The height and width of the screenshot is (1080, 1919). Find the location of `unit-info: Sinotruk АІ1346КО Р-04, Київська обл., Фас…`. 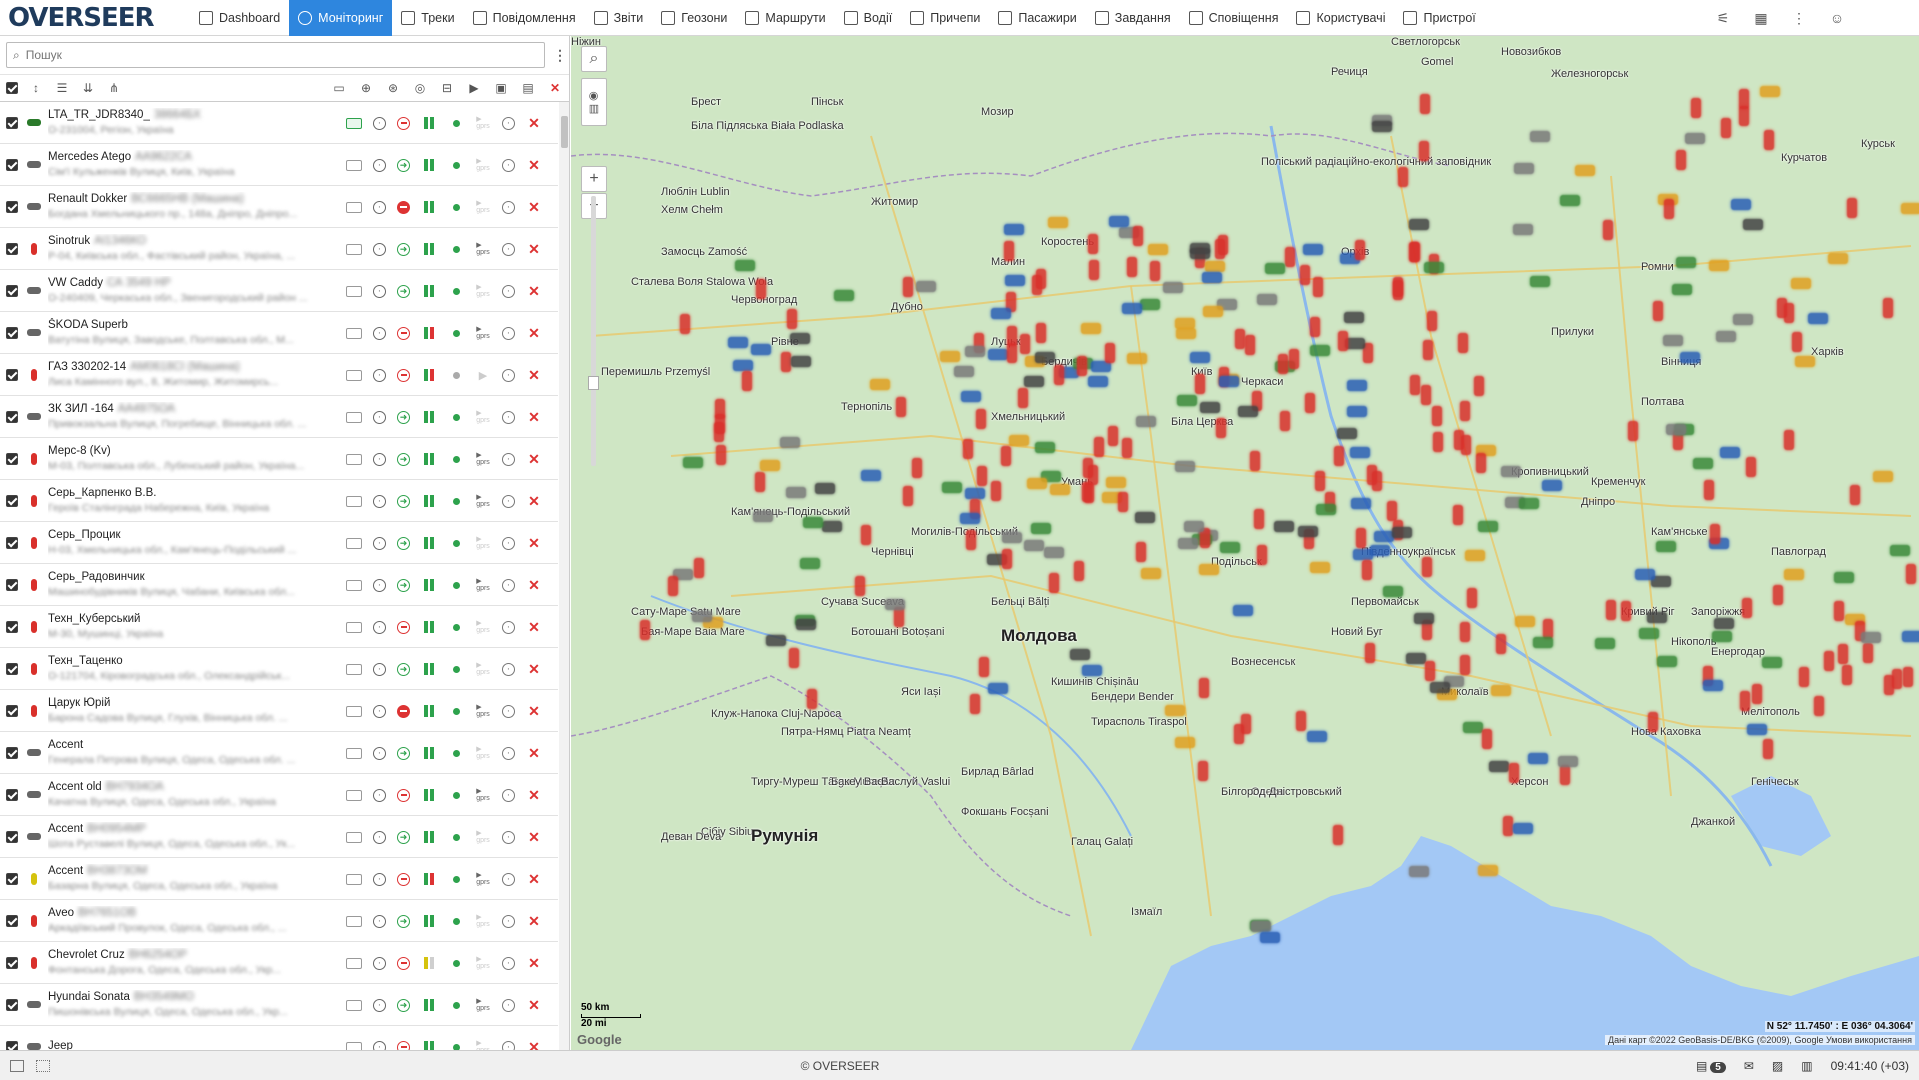

unit-info: Sinotruk АІ1346КО Р-04, Київська обл., Фас… is located at coordinates (193, 249).